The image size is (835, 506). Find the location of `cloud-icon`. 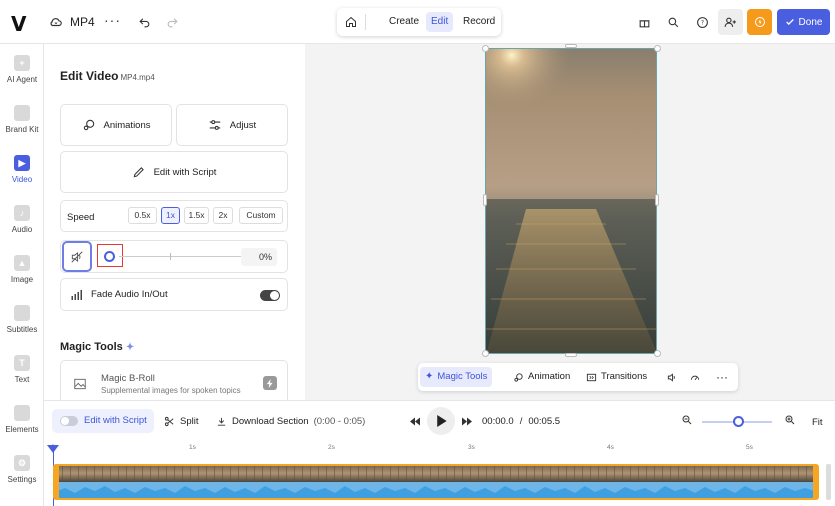

cloud-icon is located at coordinates (56, 22).